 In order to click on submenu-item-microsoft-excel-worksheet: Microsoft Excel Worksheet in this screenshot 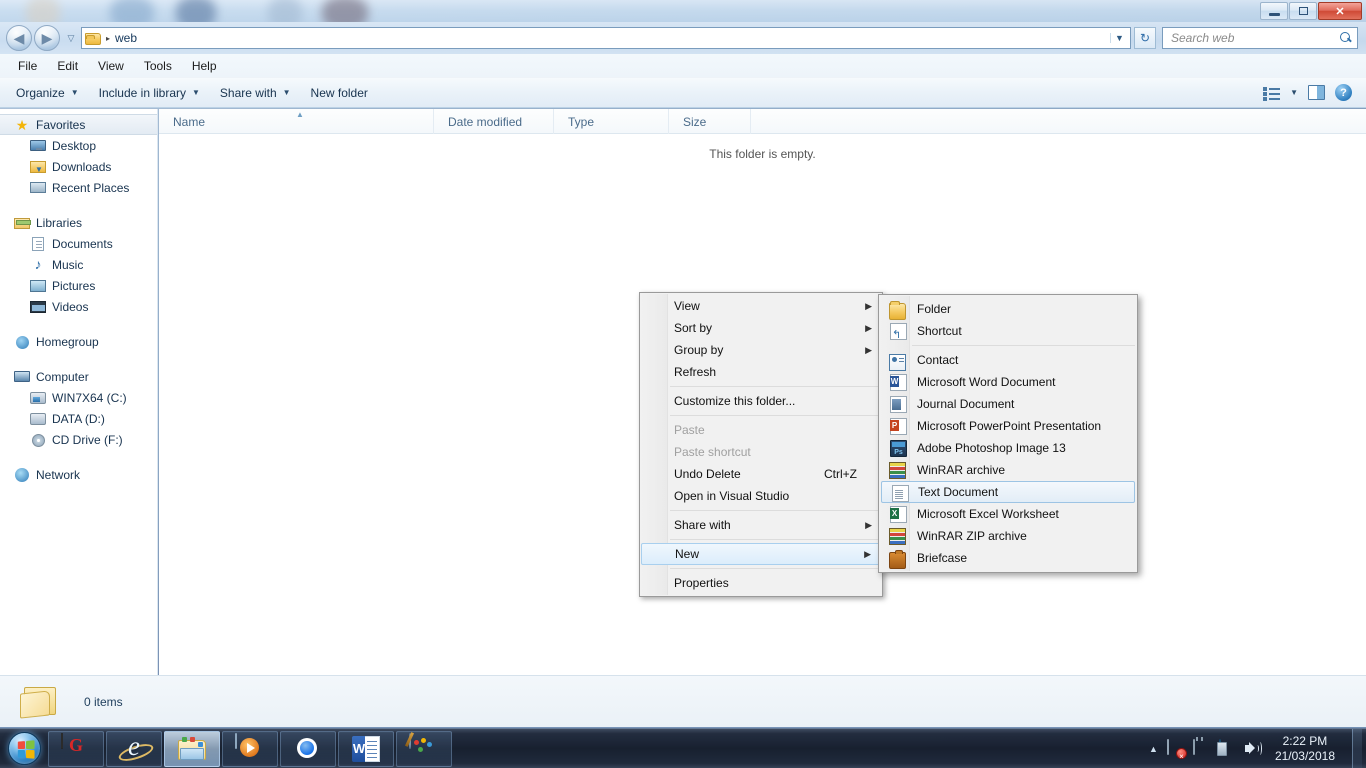, I will do `click(1008, 514)`.